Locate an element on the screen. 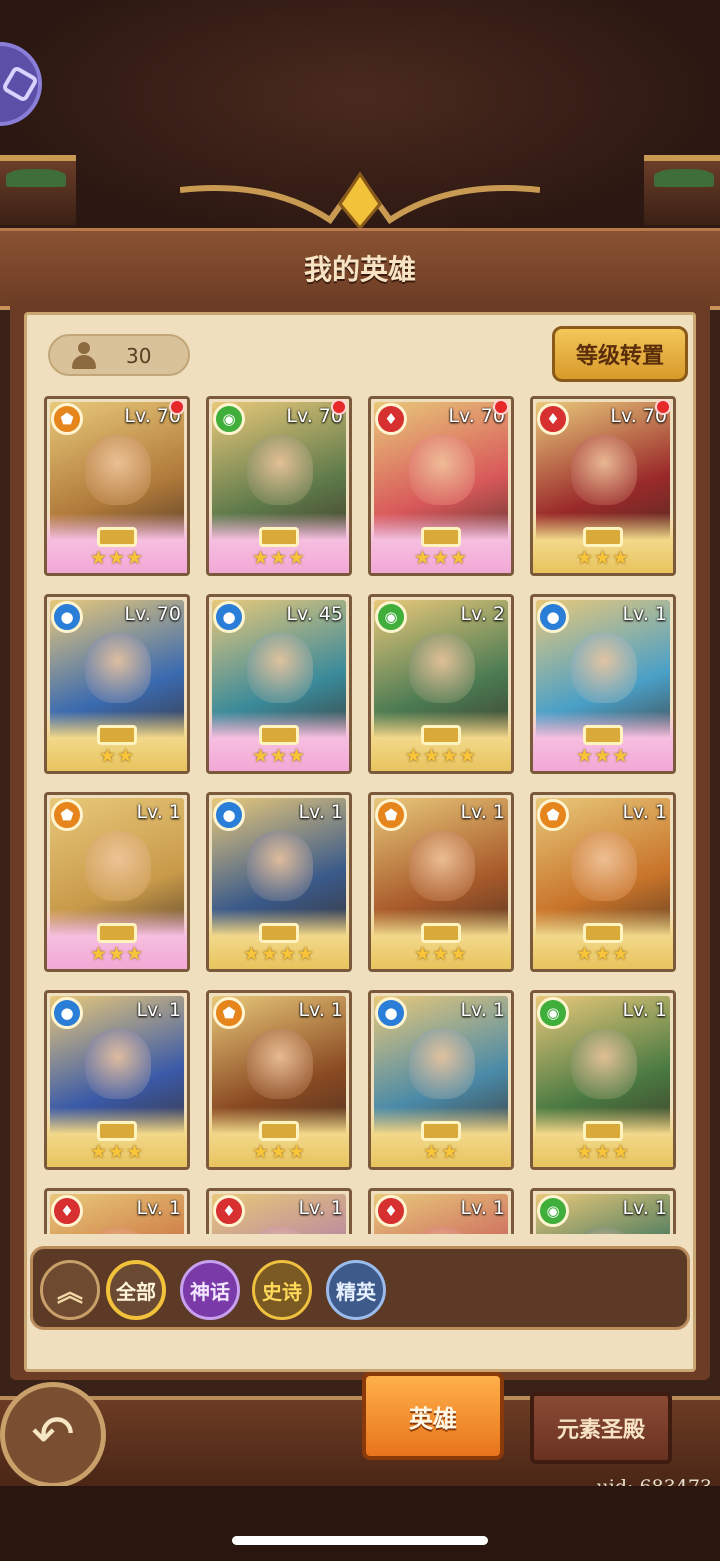 The image size is (720, 1561). hero-card: ★★ ● Lv. 70 is located at coordinates (117, 684).